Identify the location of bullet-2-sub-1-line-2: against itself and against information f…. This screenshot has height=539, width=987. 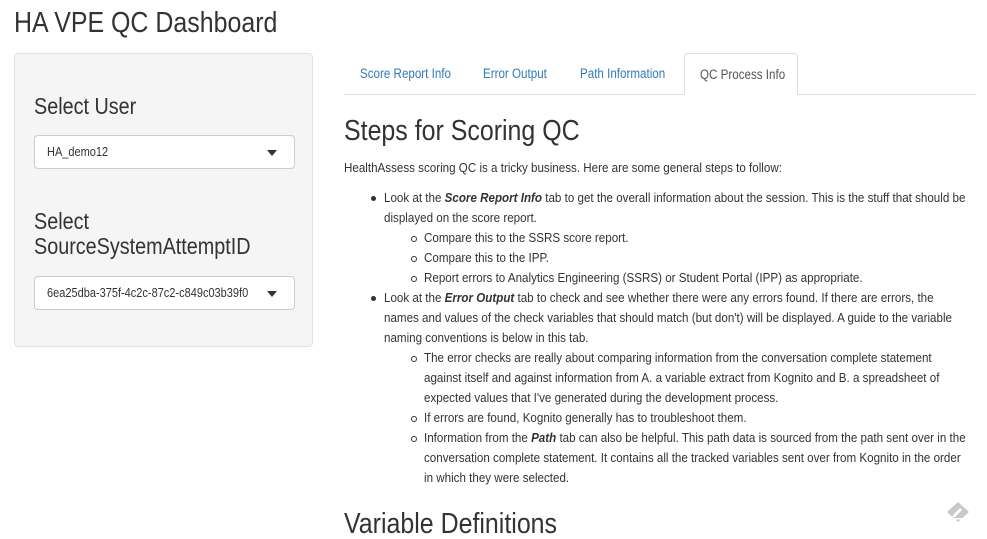
(682, 377).